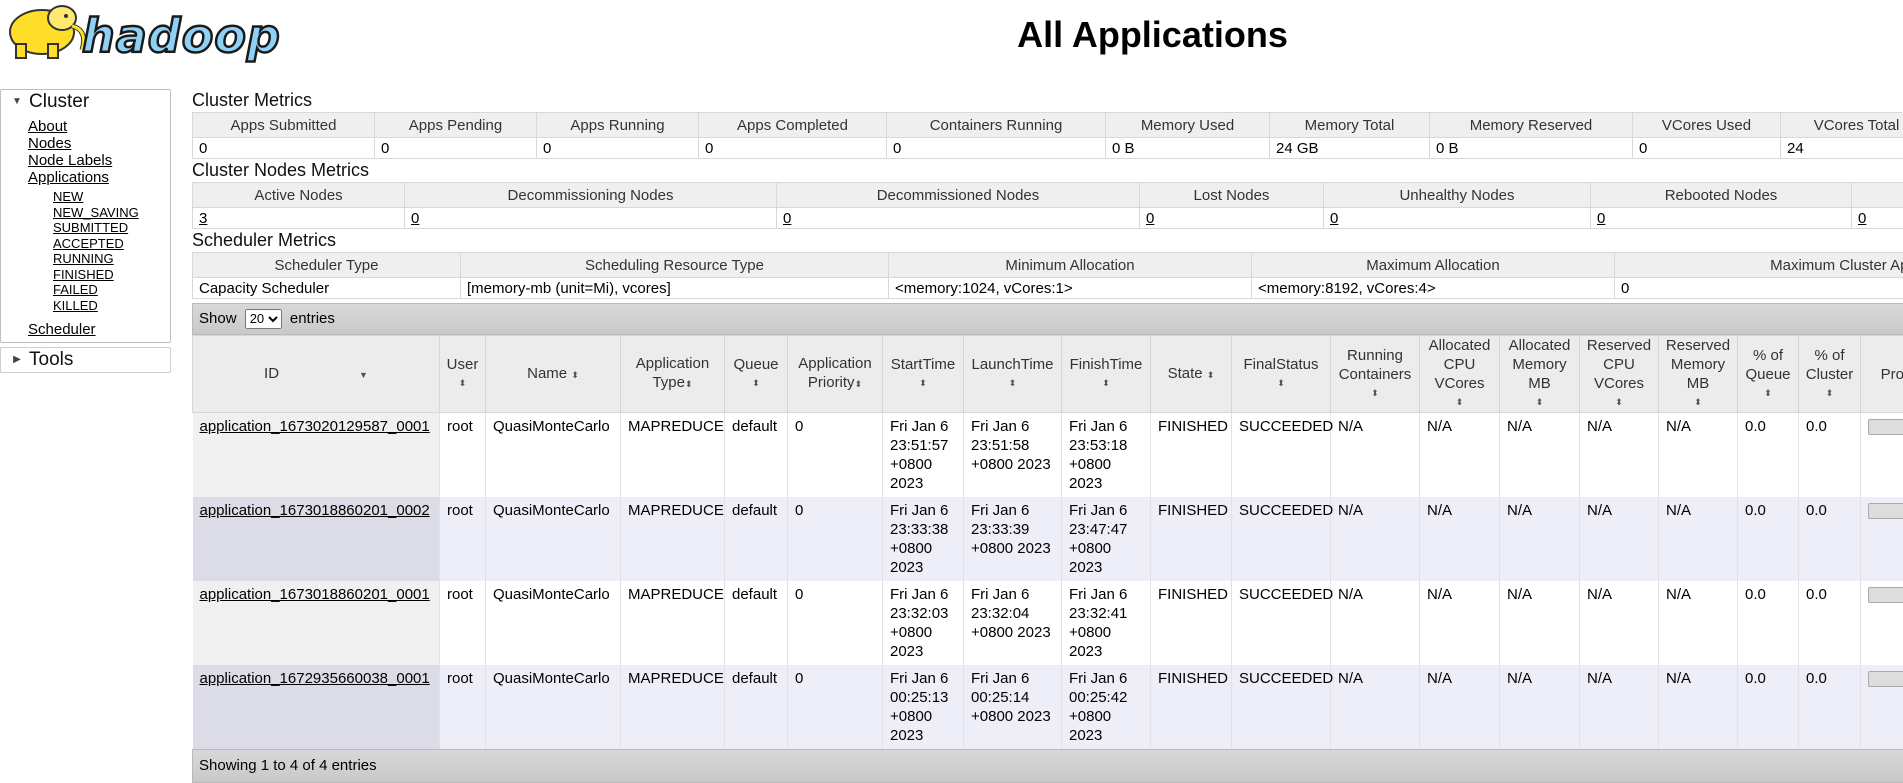 The image size is (1903, 783). I want to click on col-header-pct-cluster: % of Cluster⬍, so click(1830, 374).